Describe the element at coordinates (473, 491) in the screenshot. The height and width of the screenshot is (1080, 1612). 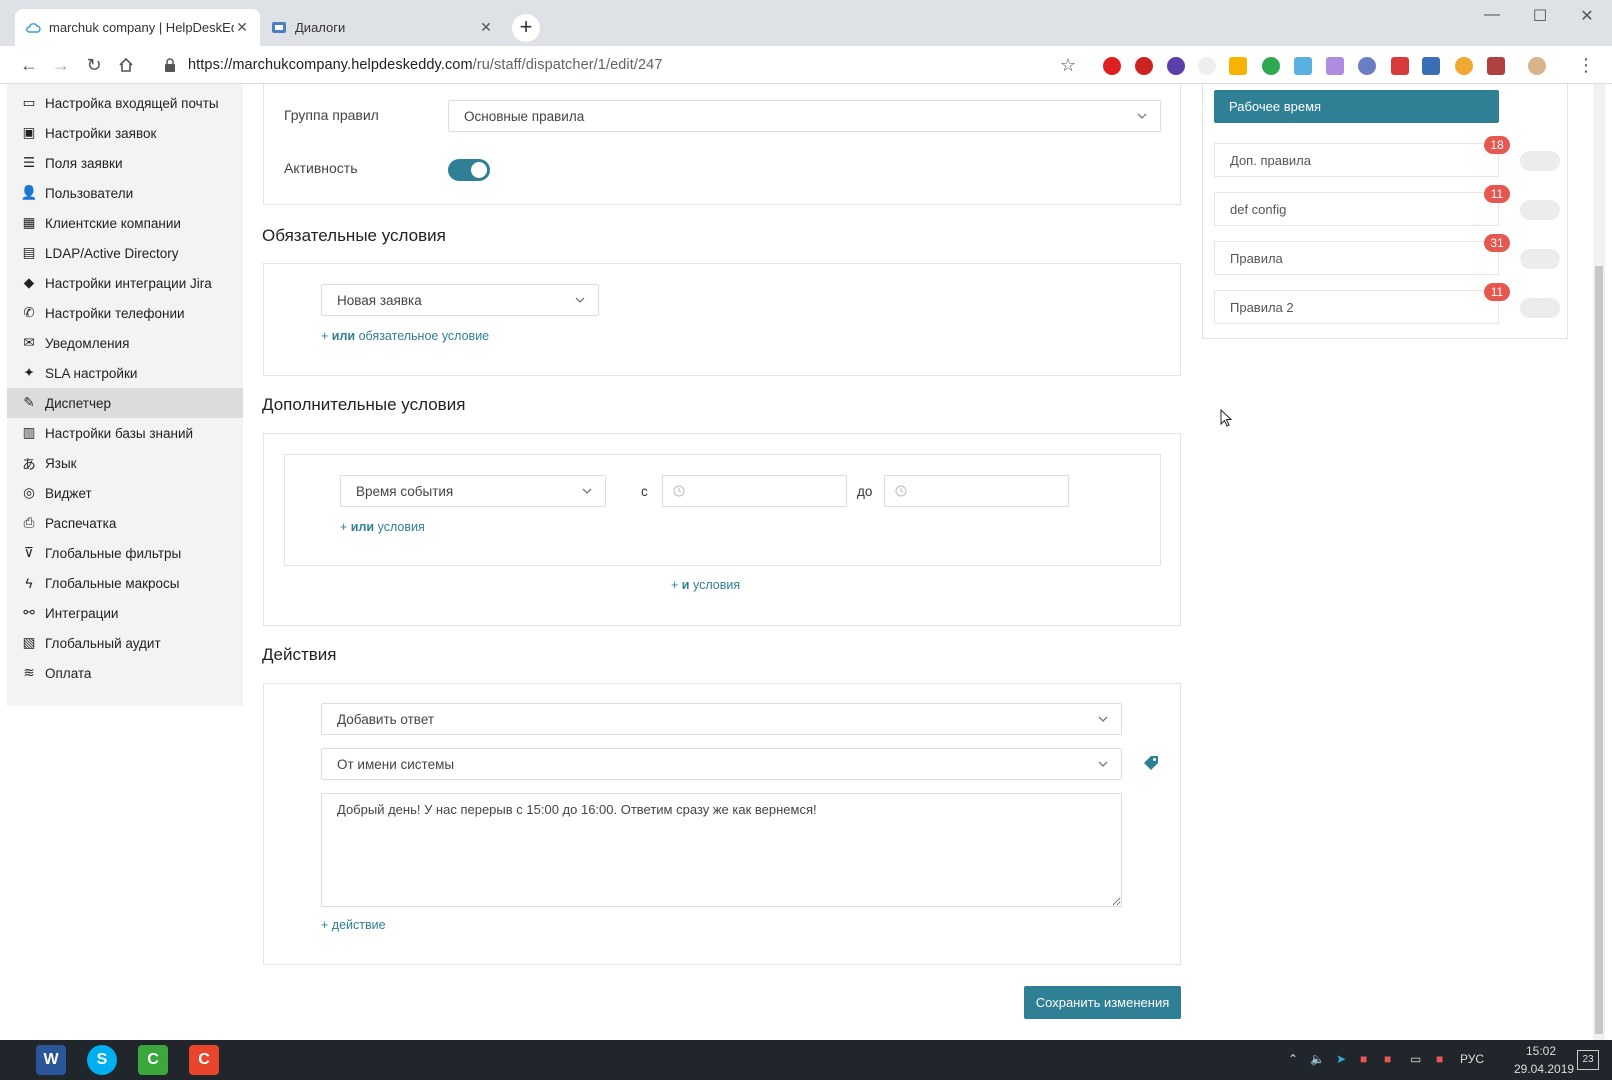
I see `event-time-select: Время события` at that location.